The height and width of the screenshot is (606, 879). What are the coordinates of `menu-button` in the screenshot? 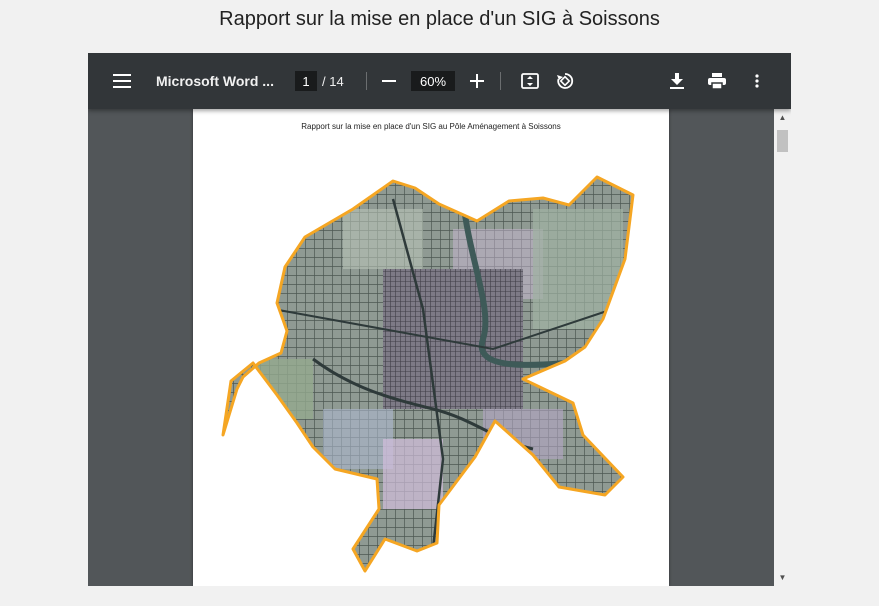 It's located at (122, 81).